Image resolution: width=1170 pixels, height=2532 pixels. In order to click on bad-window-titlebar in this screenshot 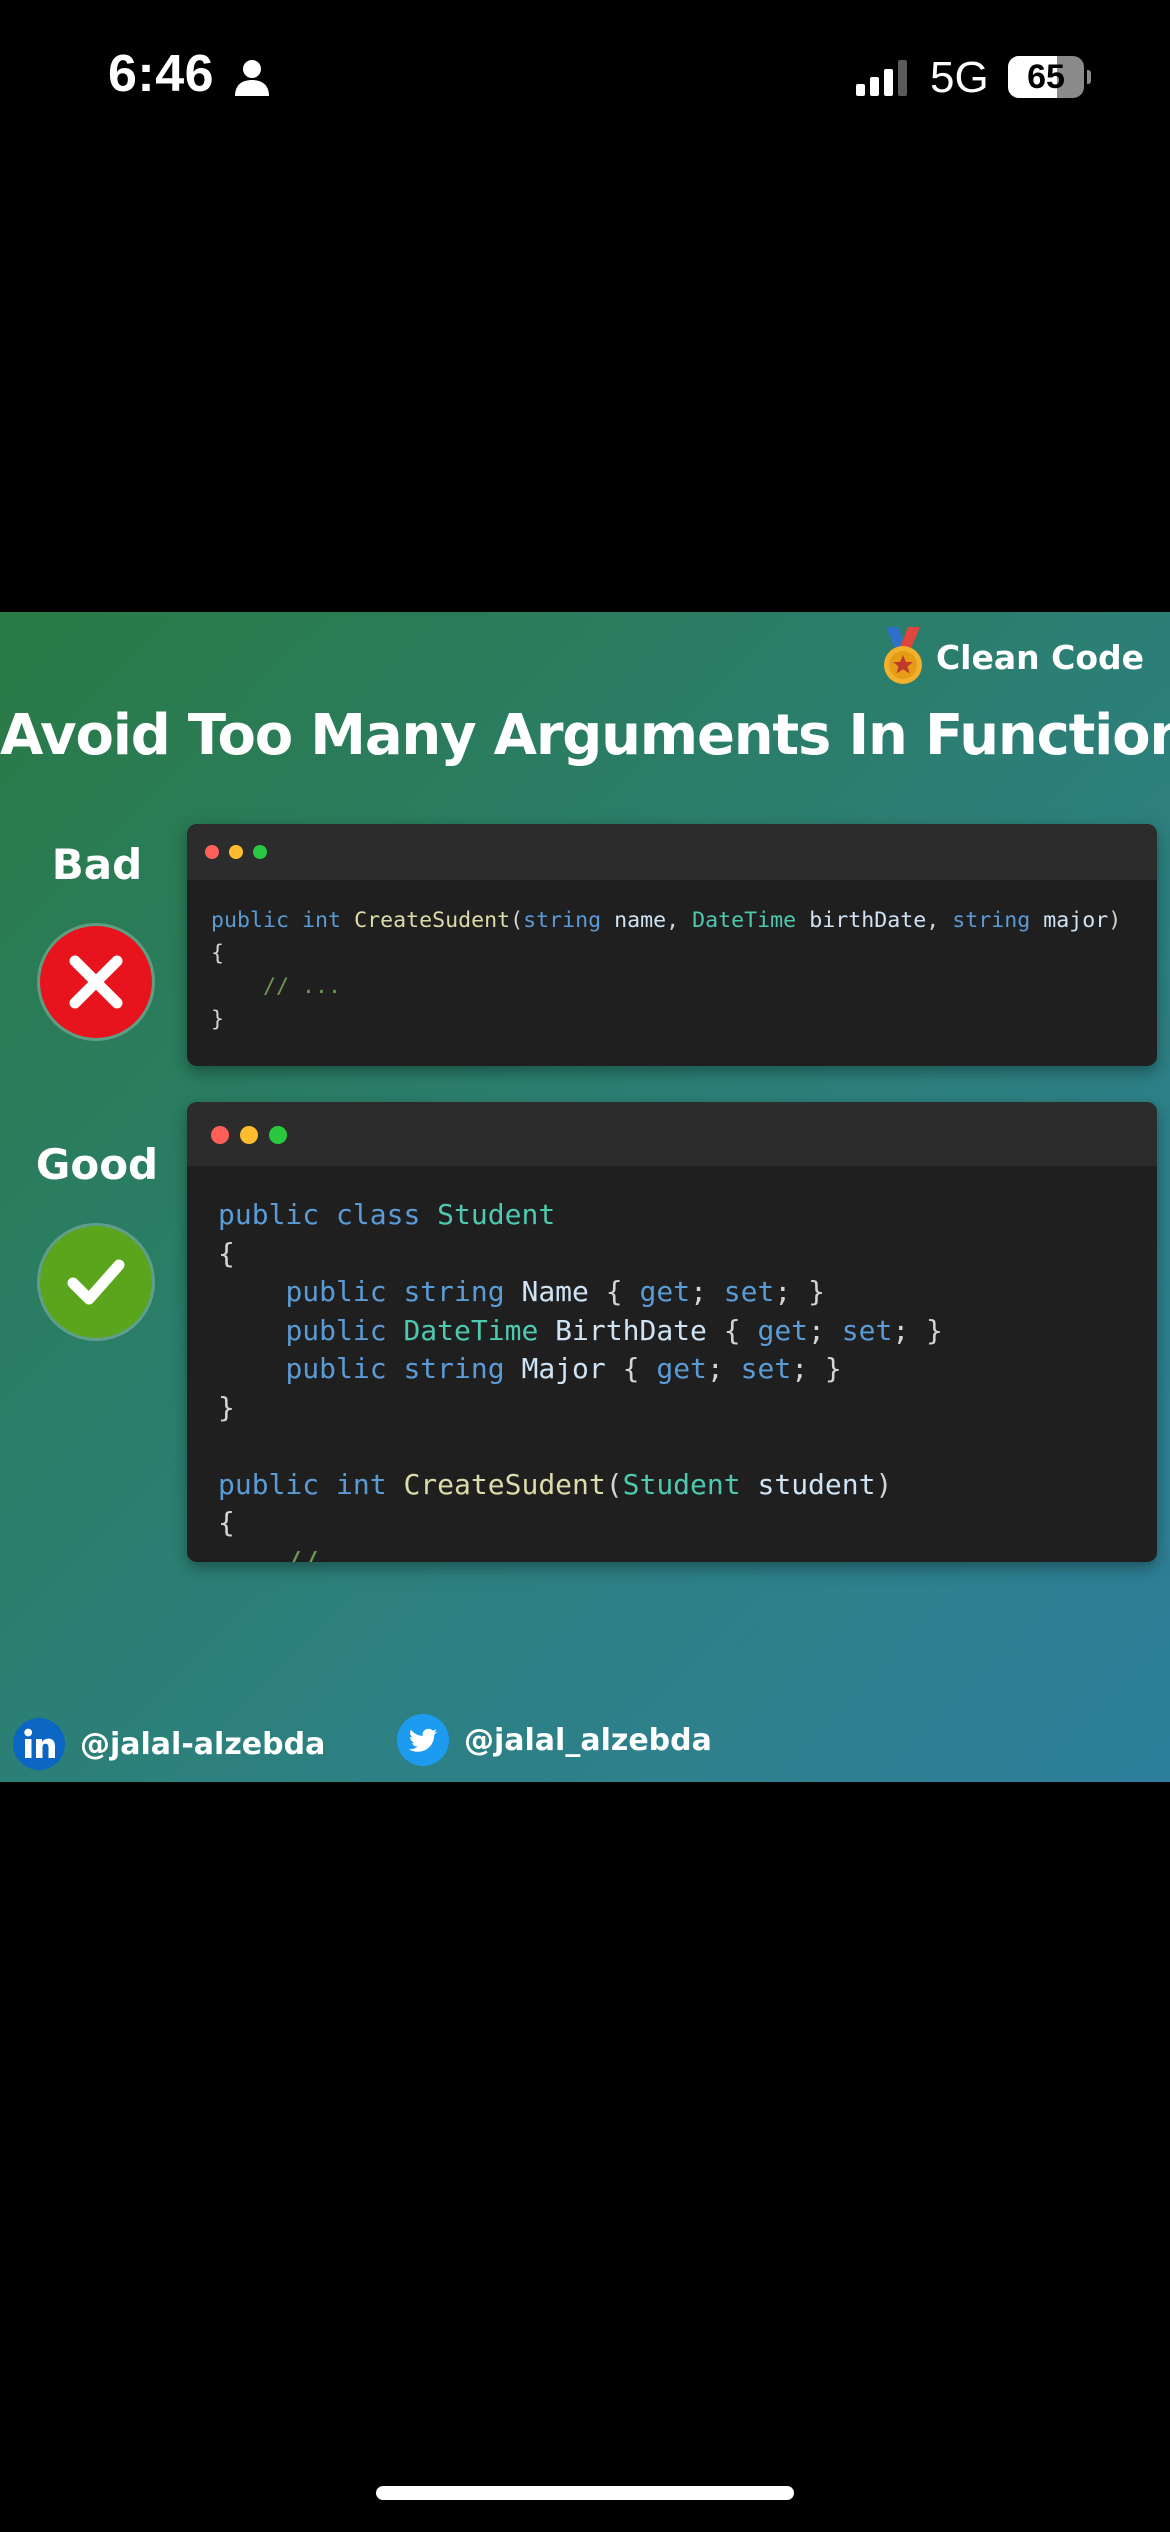, I will do `click(672, 852)`.